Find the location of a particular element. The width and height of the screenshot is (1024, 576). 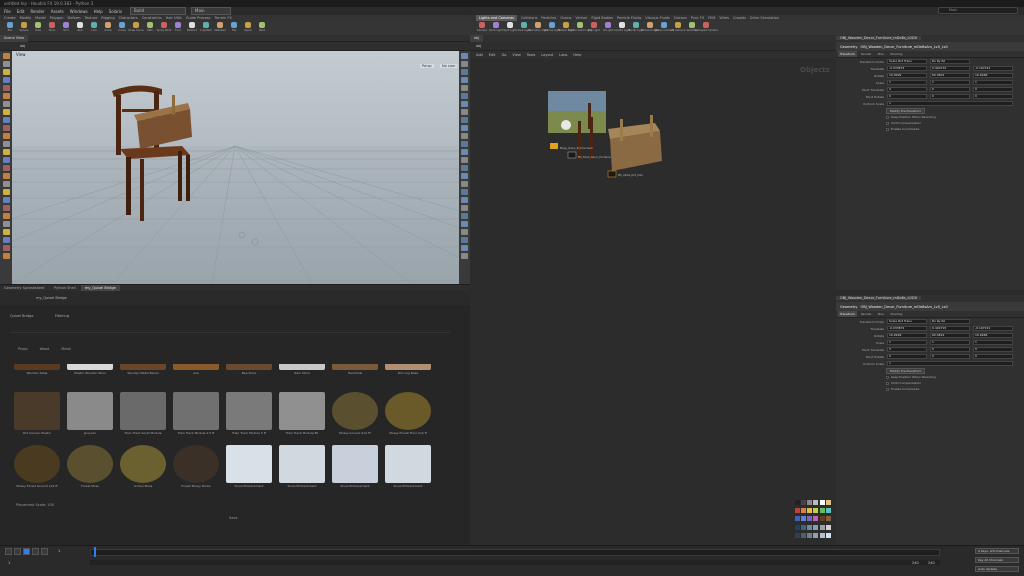

menu-edit: Edit is located at coordinates (21, 11).